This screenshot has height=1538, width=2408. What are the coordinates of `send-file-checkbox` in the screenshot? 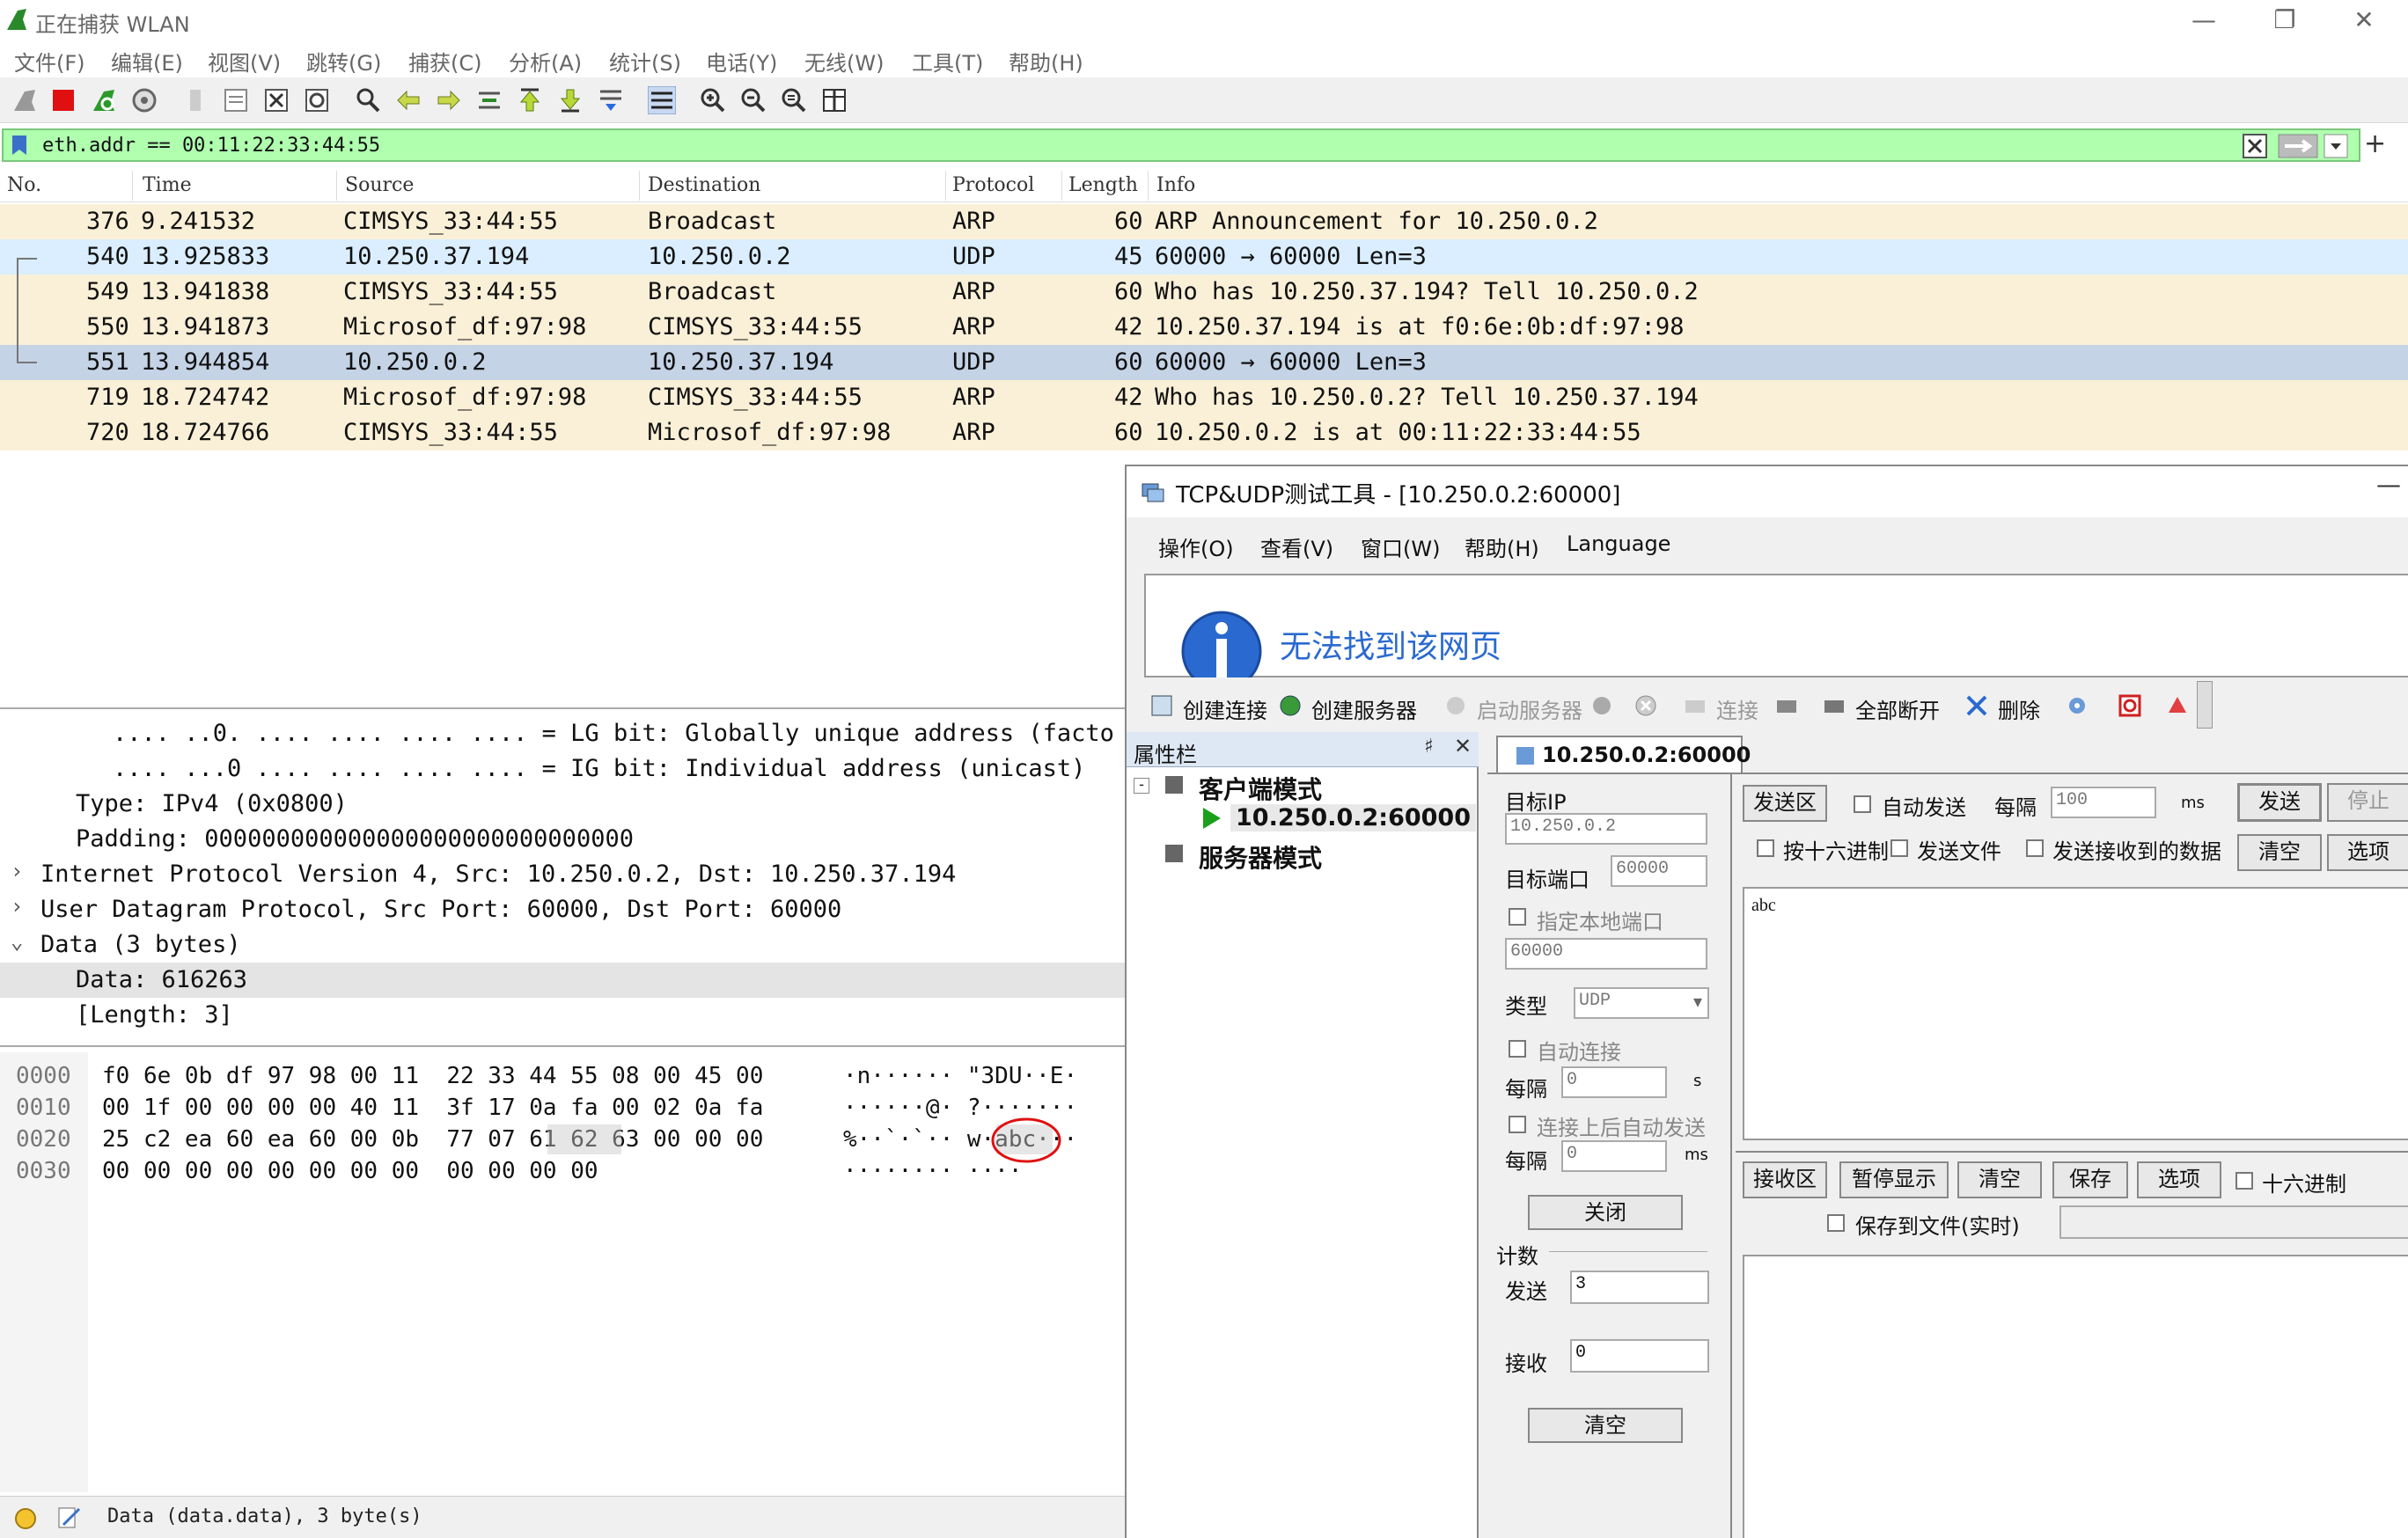 It's located at (1899, 848).